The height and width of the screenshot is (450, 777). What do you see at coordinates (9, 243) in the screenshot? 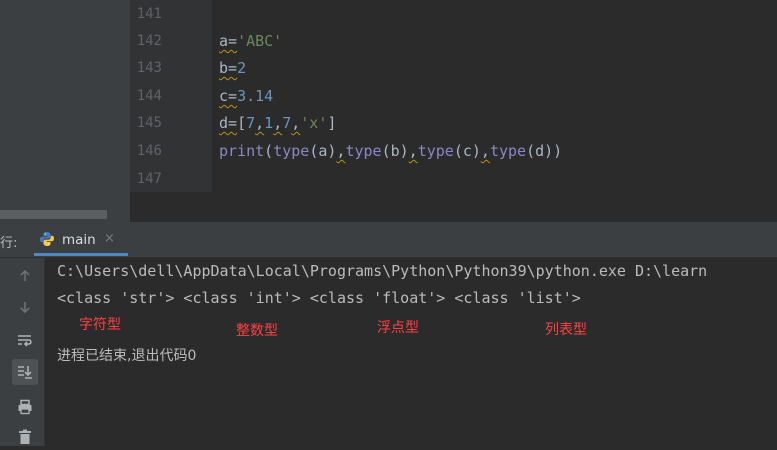
I see `run-panel-title: 行:` at bounding box center [9, 243].